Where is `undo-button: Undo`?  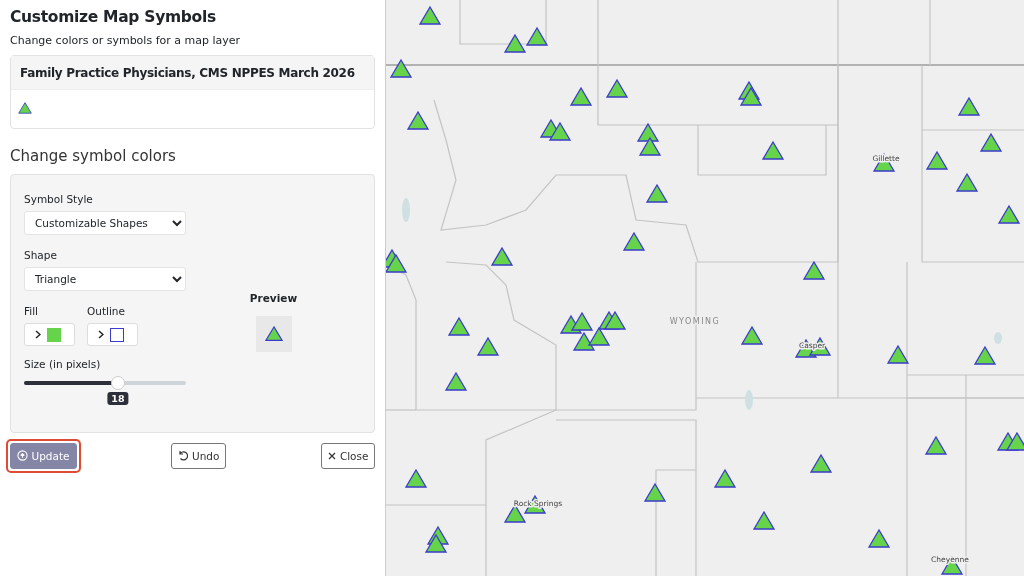
undo-button: Undo is located at coordinates (199, 455).